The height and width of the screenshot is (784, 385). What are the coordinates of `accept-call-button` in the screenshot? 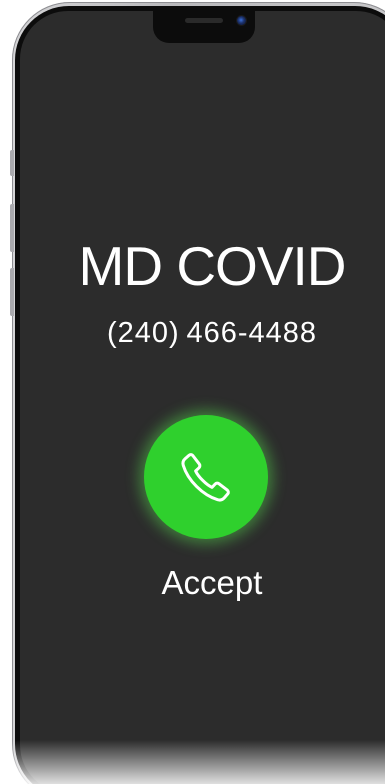 It's located at (206, 477).